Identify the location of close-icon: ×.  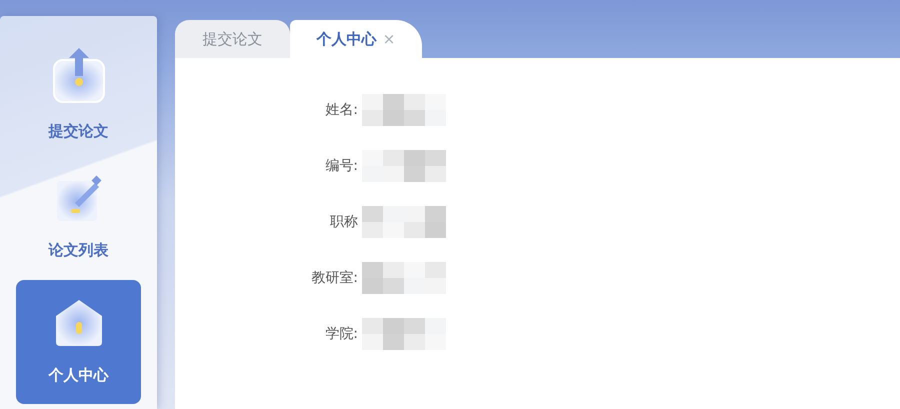
(389, 39).